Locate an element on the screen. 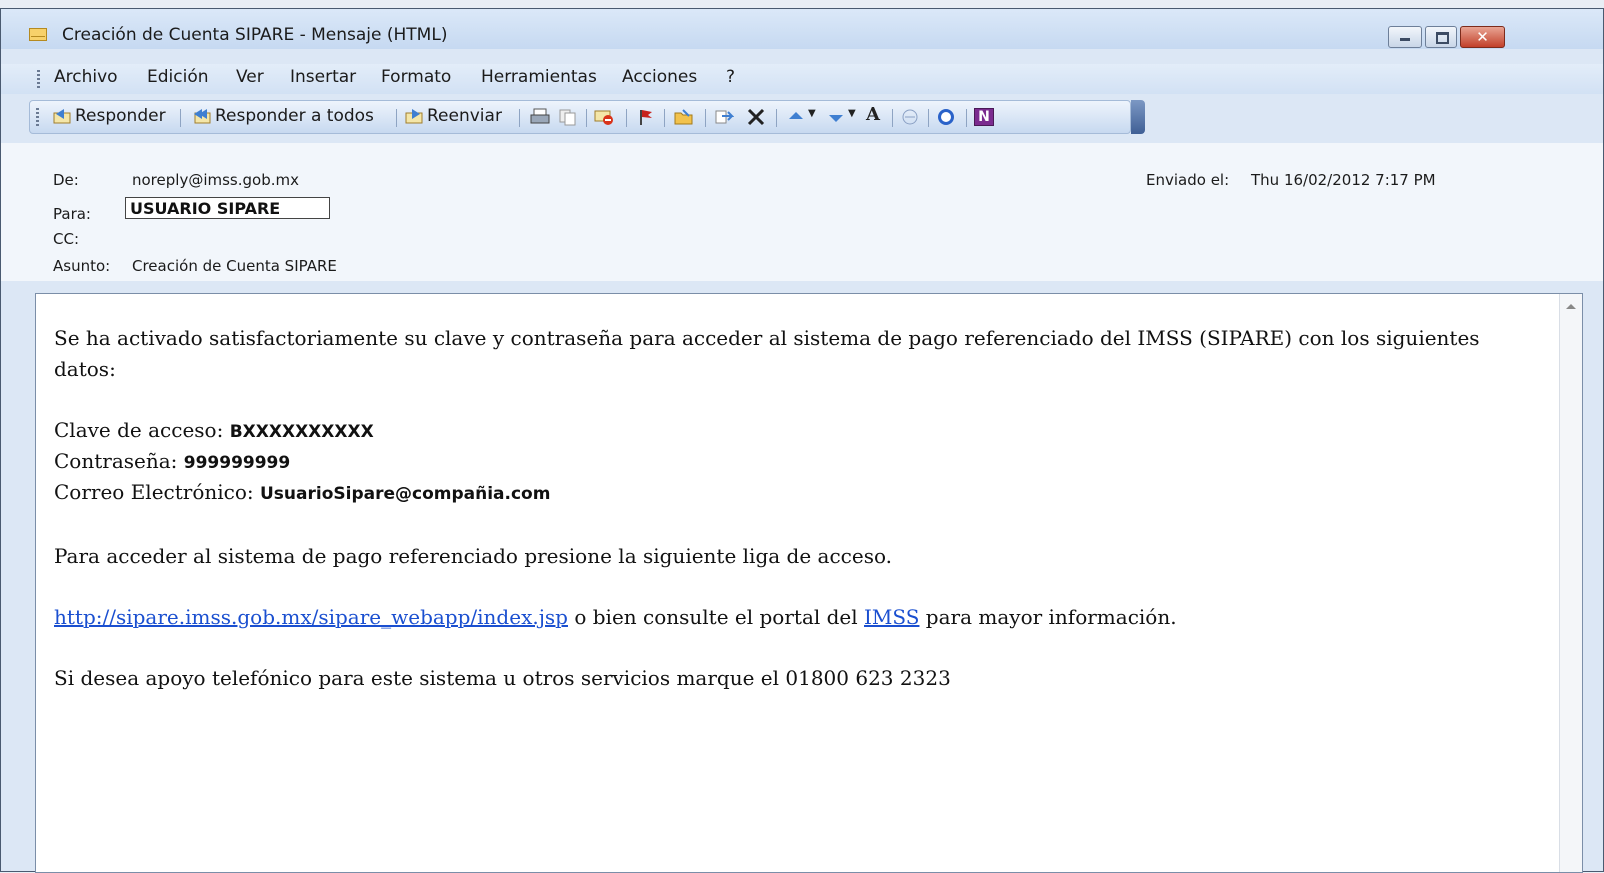  delete-icon is located at coordinates (756, 117).